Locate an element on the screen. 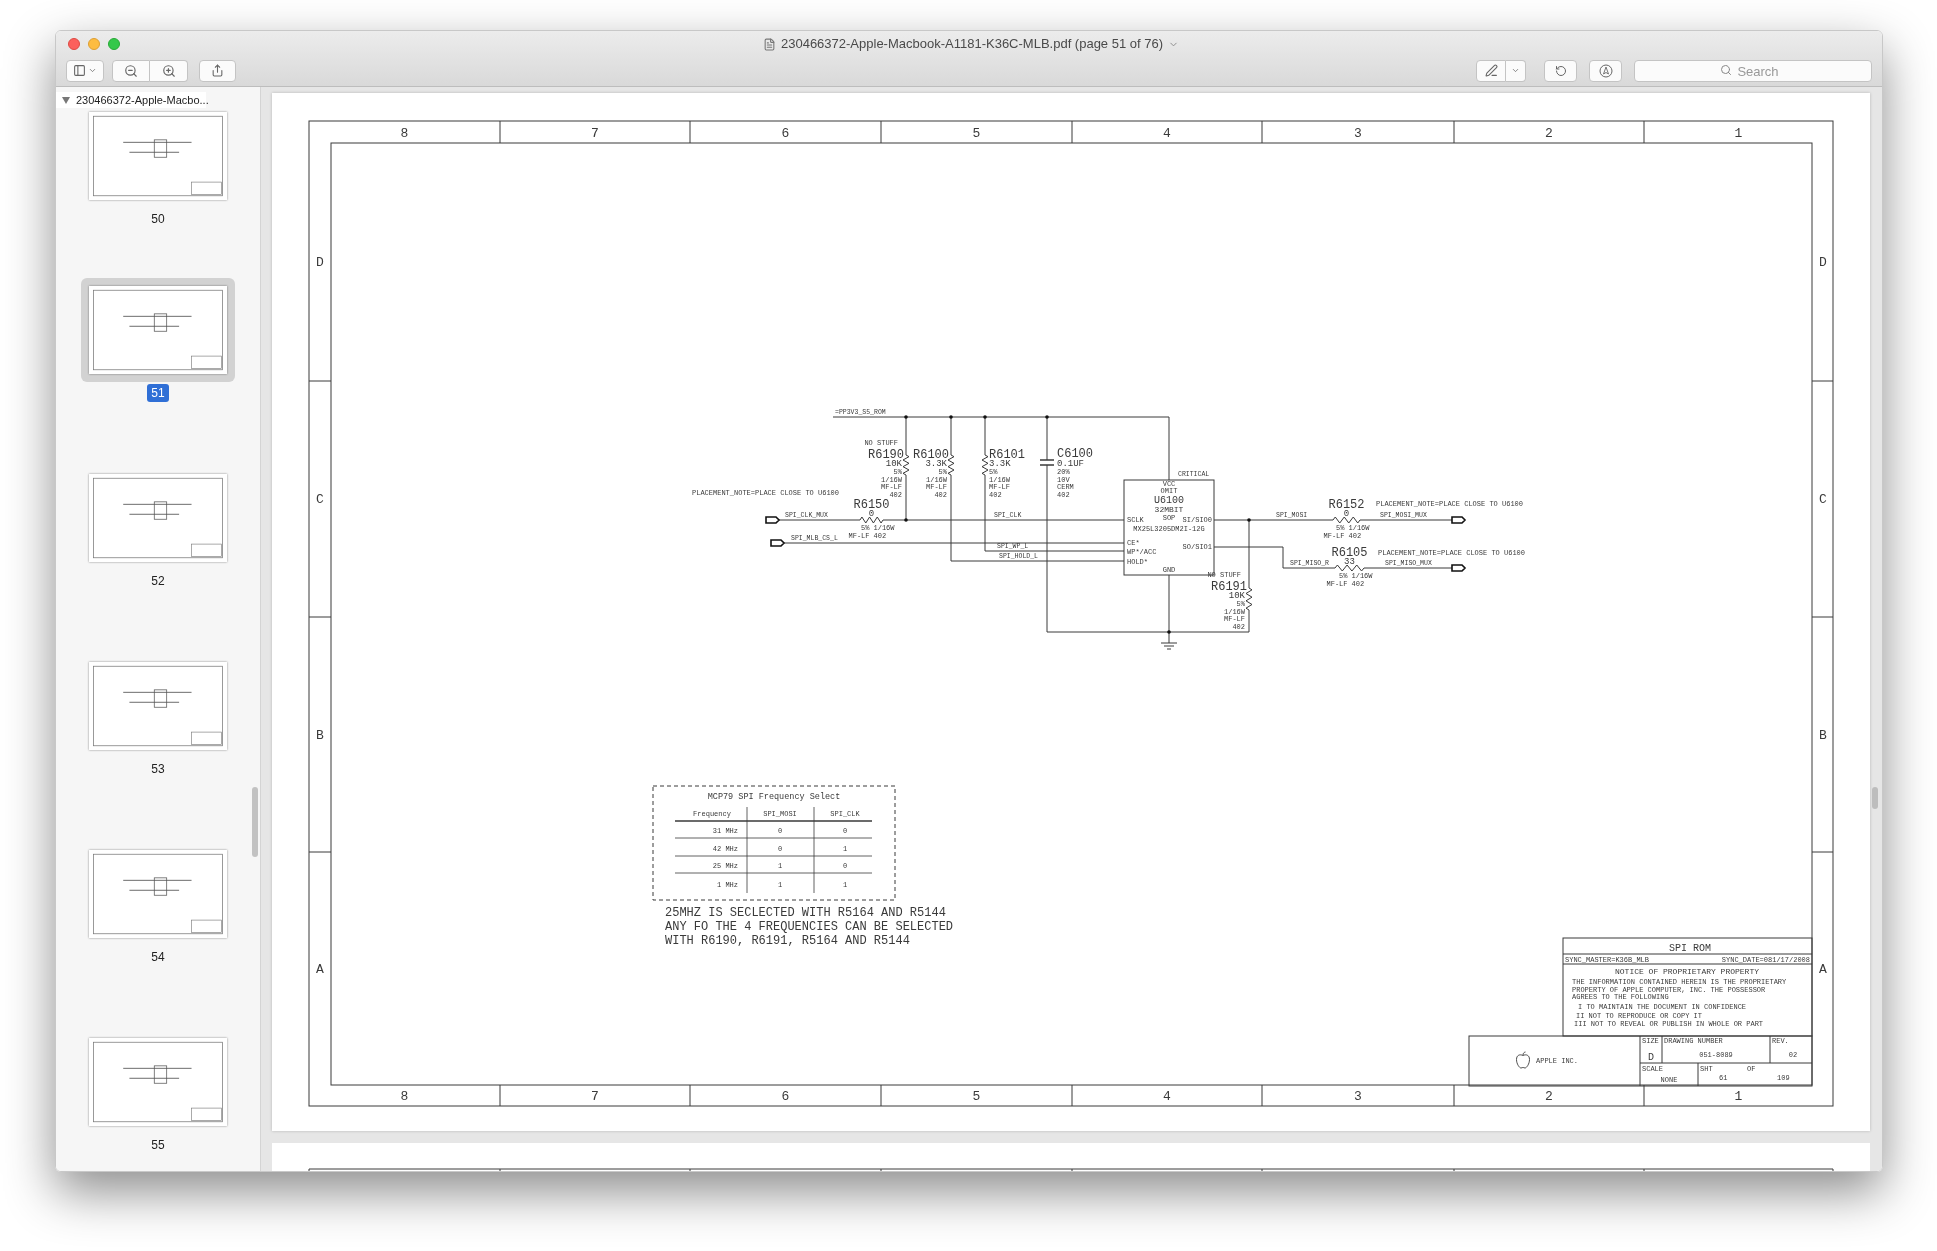  drawing-size: D is located at coordinates (1651, 1057).